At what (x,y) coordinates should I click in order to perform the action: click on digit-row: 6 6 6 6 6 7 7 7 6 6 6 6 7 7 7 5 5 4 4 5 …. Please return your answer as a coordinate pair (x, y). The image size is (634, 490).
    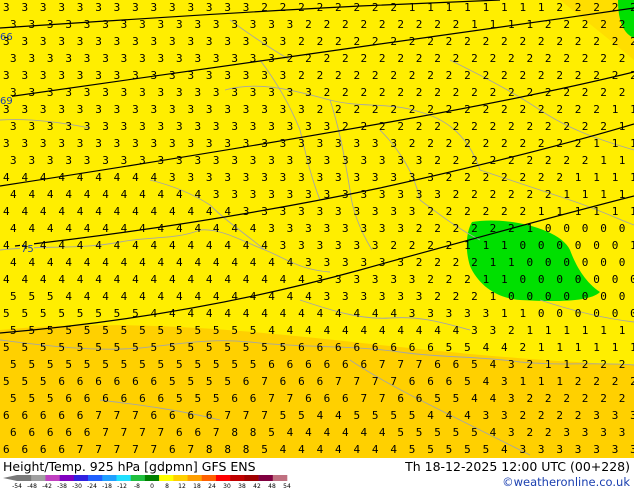
    Looking at the image, I should click on (318, 415).